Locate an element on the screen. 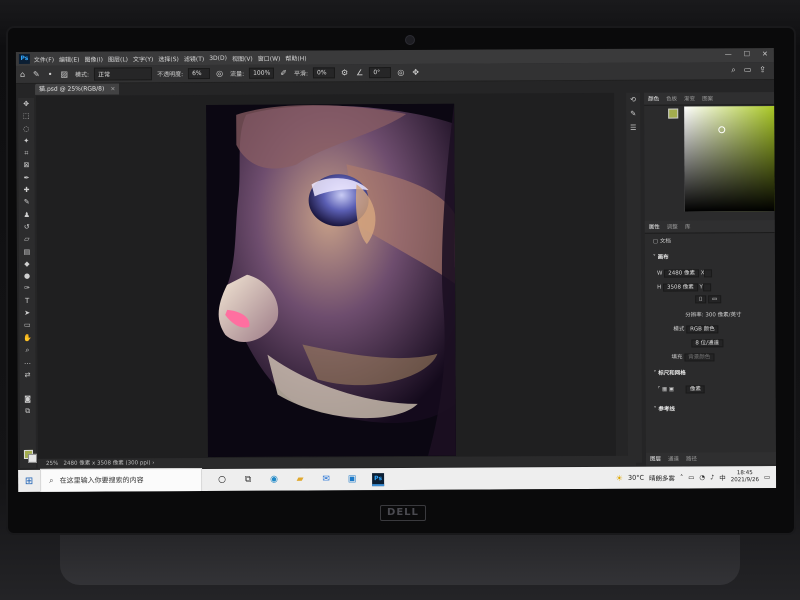 The width and height of the screenshot is (800, 600). y-field is located at coordinates (706, 287).